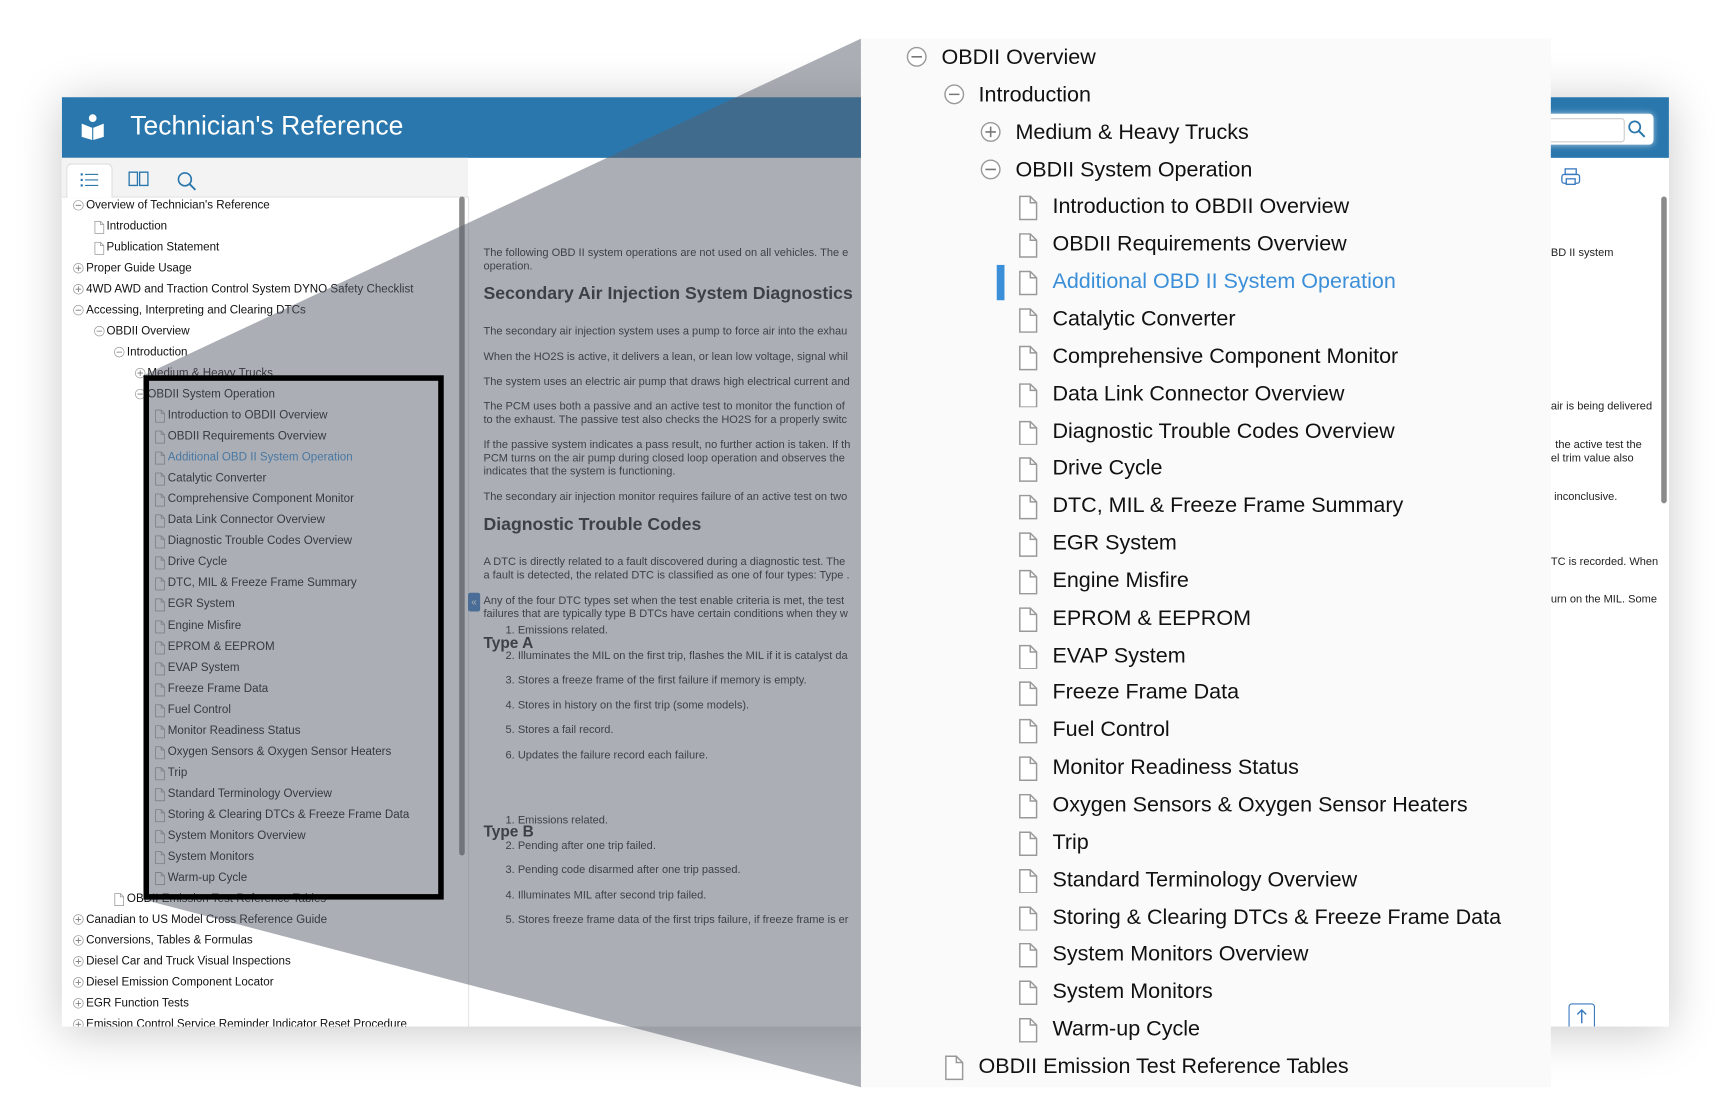 This screenshot has height=1119, width=1722. I want to click on toc-item-label: Engine Misfire, so click(1120, 580).